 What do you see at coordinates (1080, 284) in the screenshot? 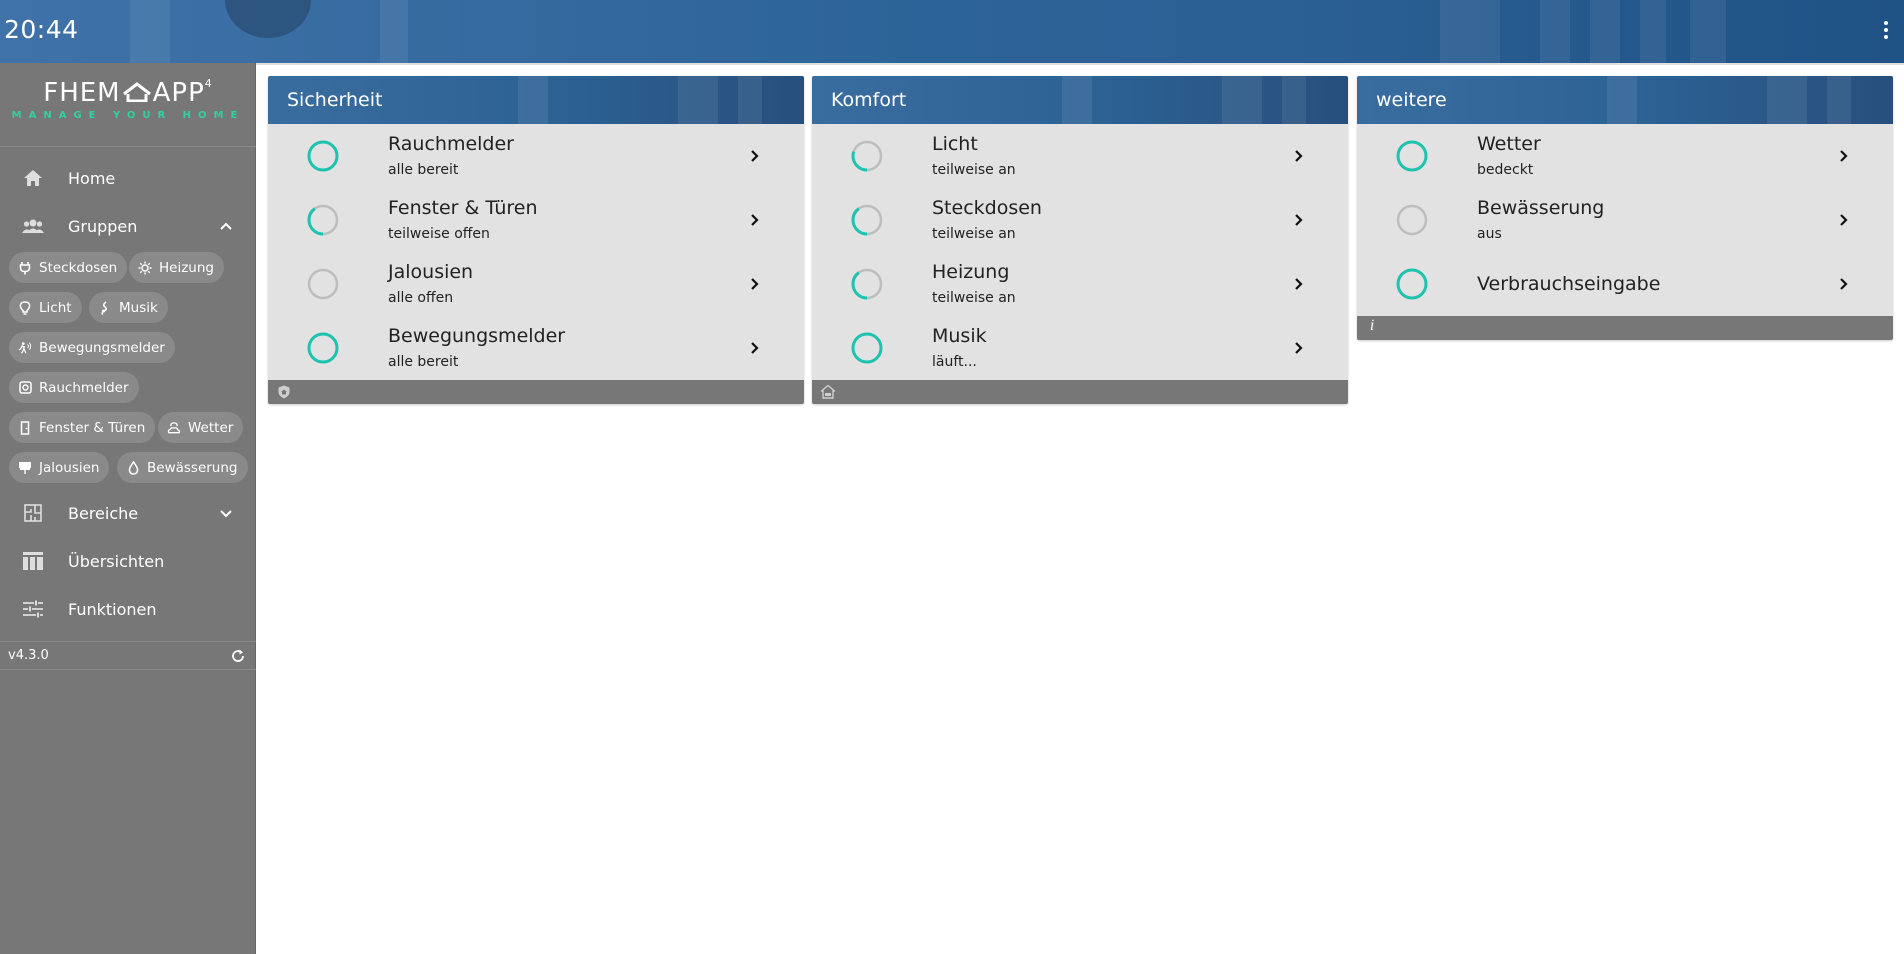
I see `list-item-heizung: Heizung teilweise an` at bounding box center [1080, 284].